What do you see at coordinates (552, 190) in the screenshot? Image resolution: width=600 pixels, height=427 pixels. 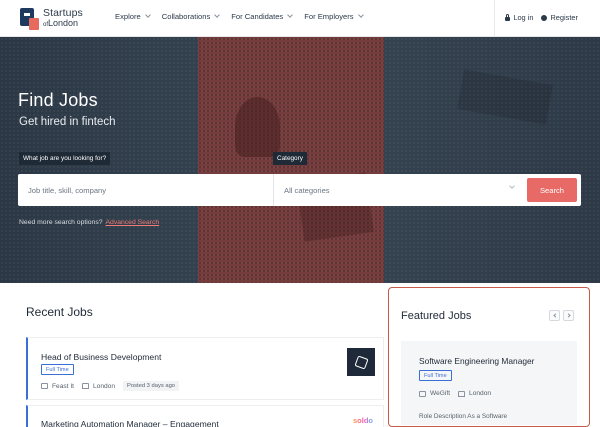 I see `search-button: Search` at bounding box center [552, 190].